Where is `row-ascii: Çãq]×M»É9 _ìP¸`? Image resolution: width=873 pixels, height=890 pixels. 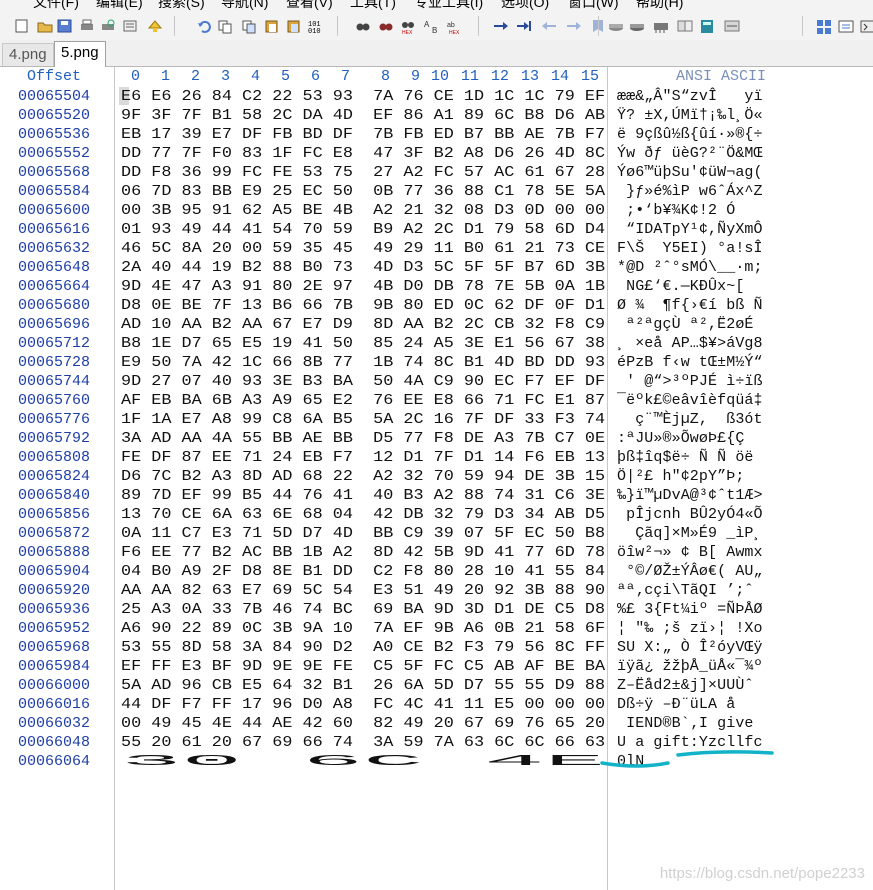
row-ascii: Çãq]×M»É9 _ìP¸ is located at coordinates (690, 533).